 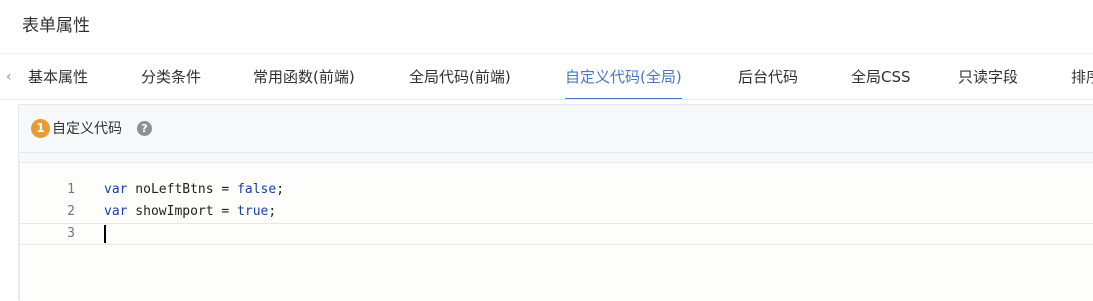 What do you see at coordinates (105, 234) in the screenshot?
I see `text-cursor` at bounding box center [105, 234].